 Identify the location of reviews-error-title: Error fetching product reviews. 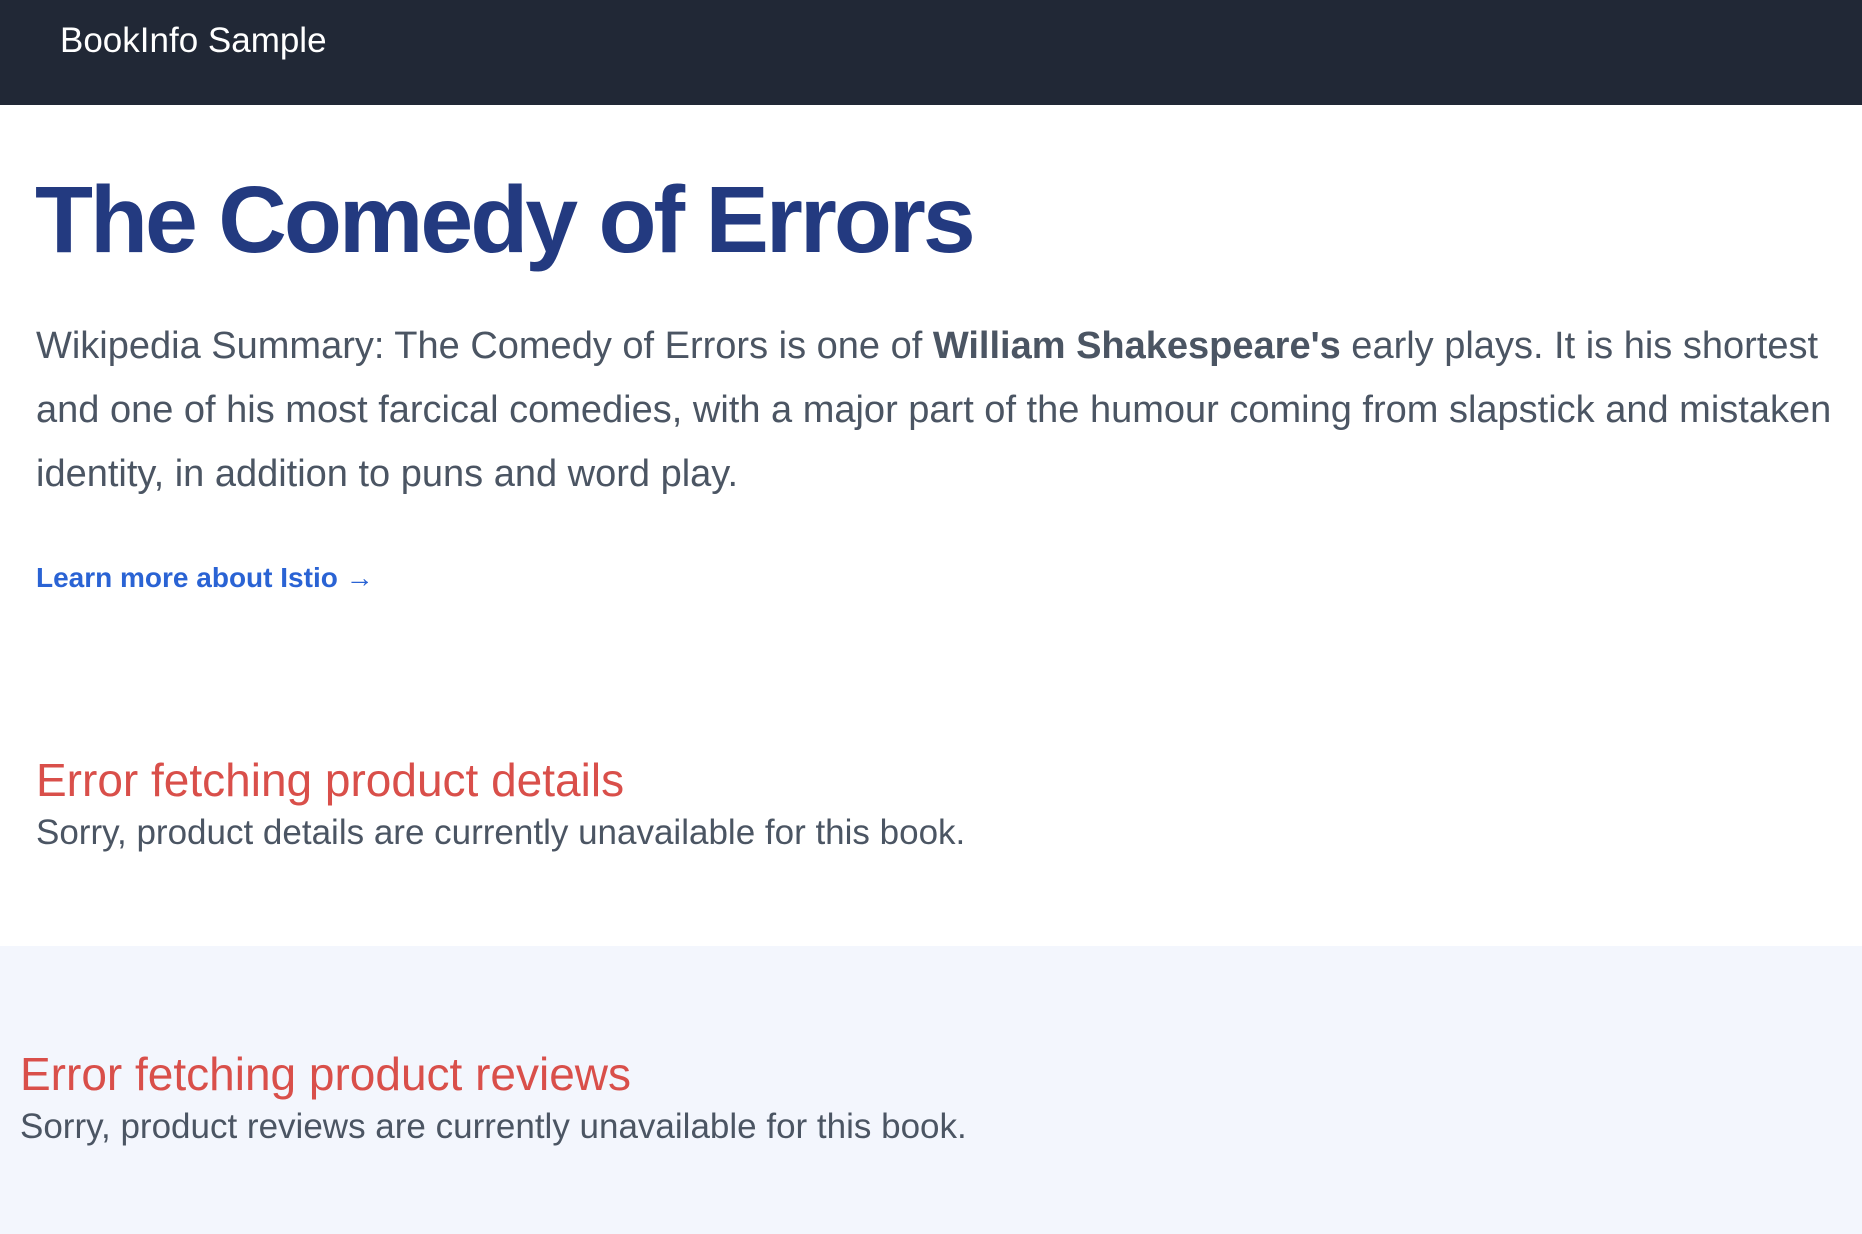
(326, 1074).